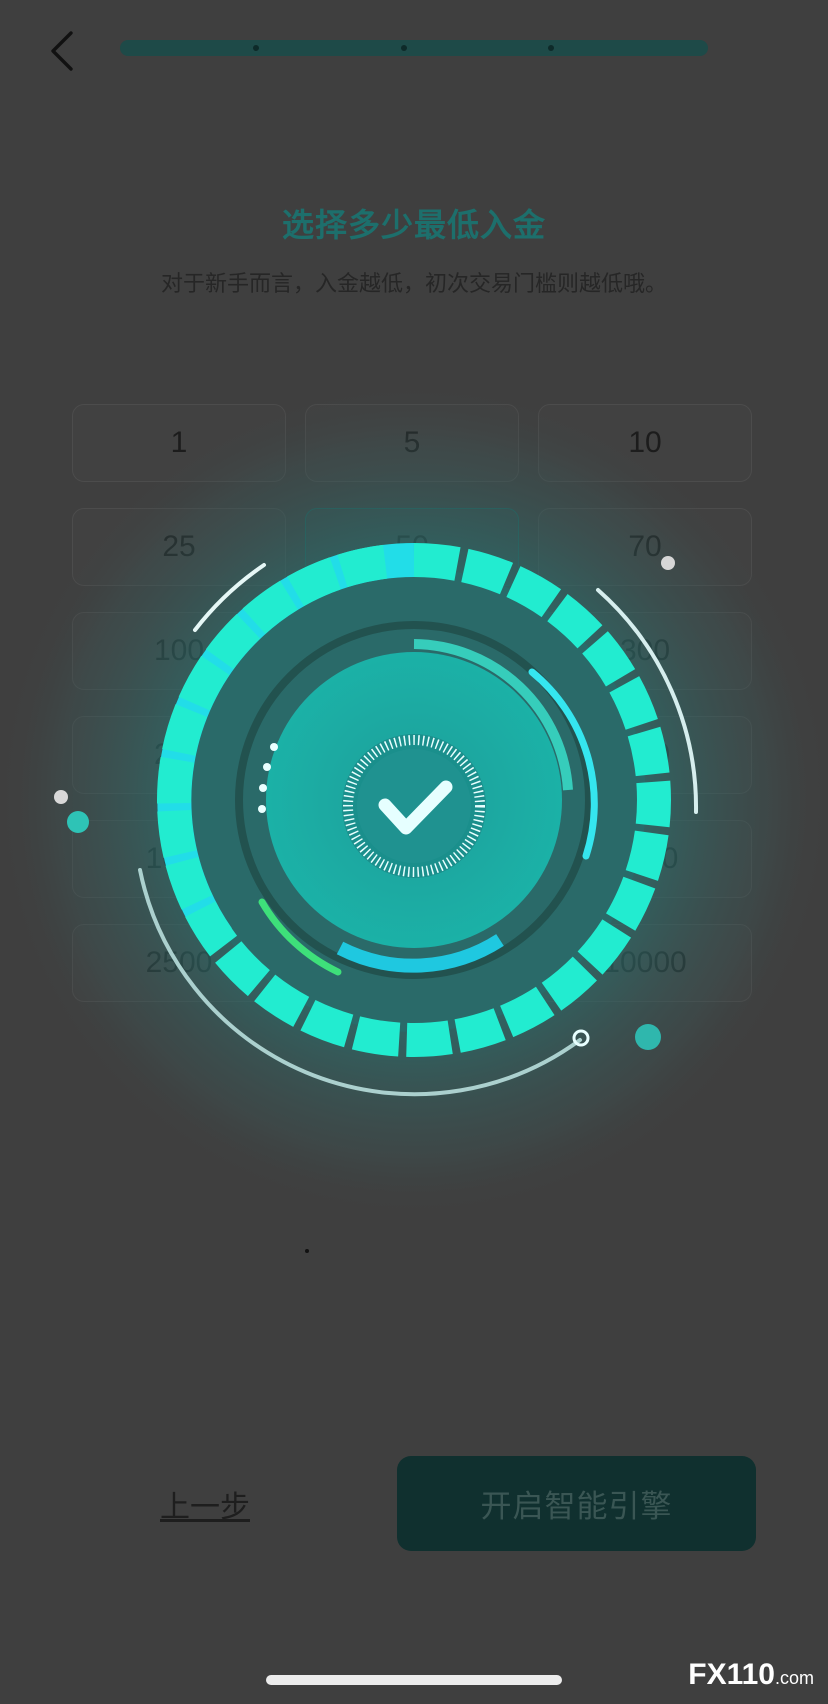 Image resolution: width=828 pixels, height=1704 pixels. Describe the element at coordinates (413, 283) in the screenshot. I see `page-subtitle: 对于新手而言，入金越低，初次交易门槛则越低哦。` at that location.